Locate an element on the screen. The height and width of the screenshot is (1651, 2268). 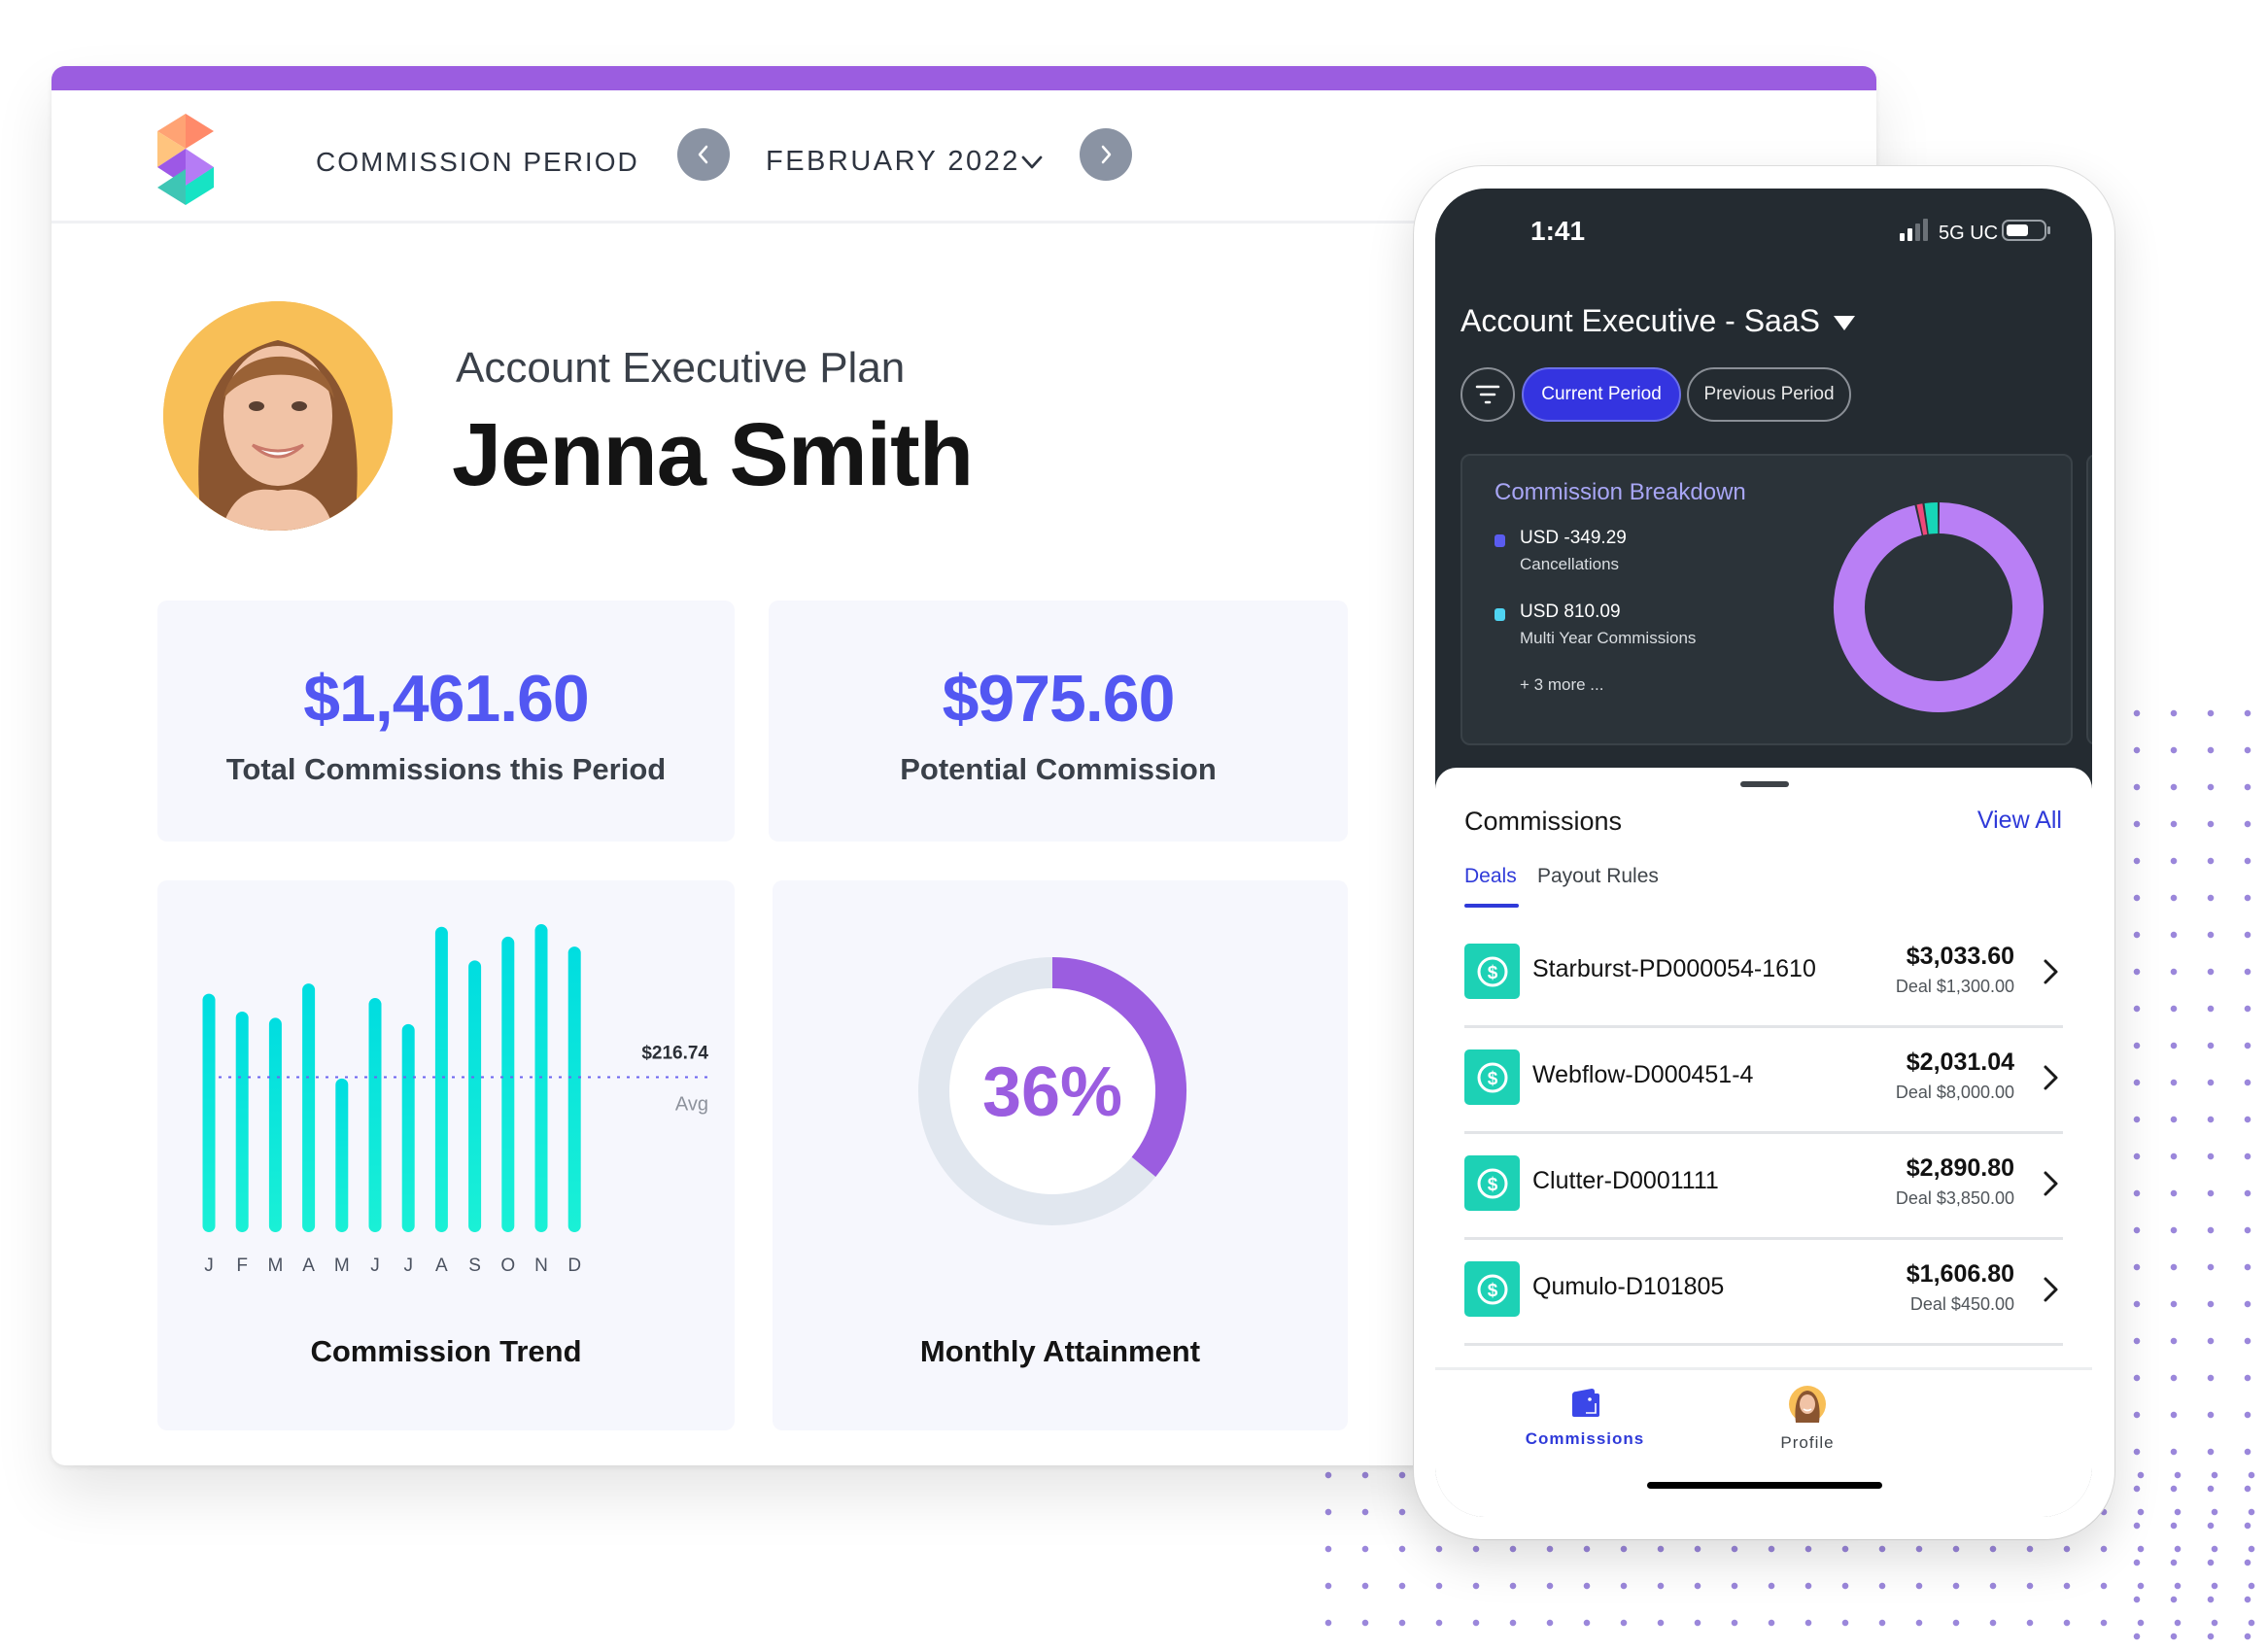
attainment-percent: 36% is located at coordinates (1052, 1092).